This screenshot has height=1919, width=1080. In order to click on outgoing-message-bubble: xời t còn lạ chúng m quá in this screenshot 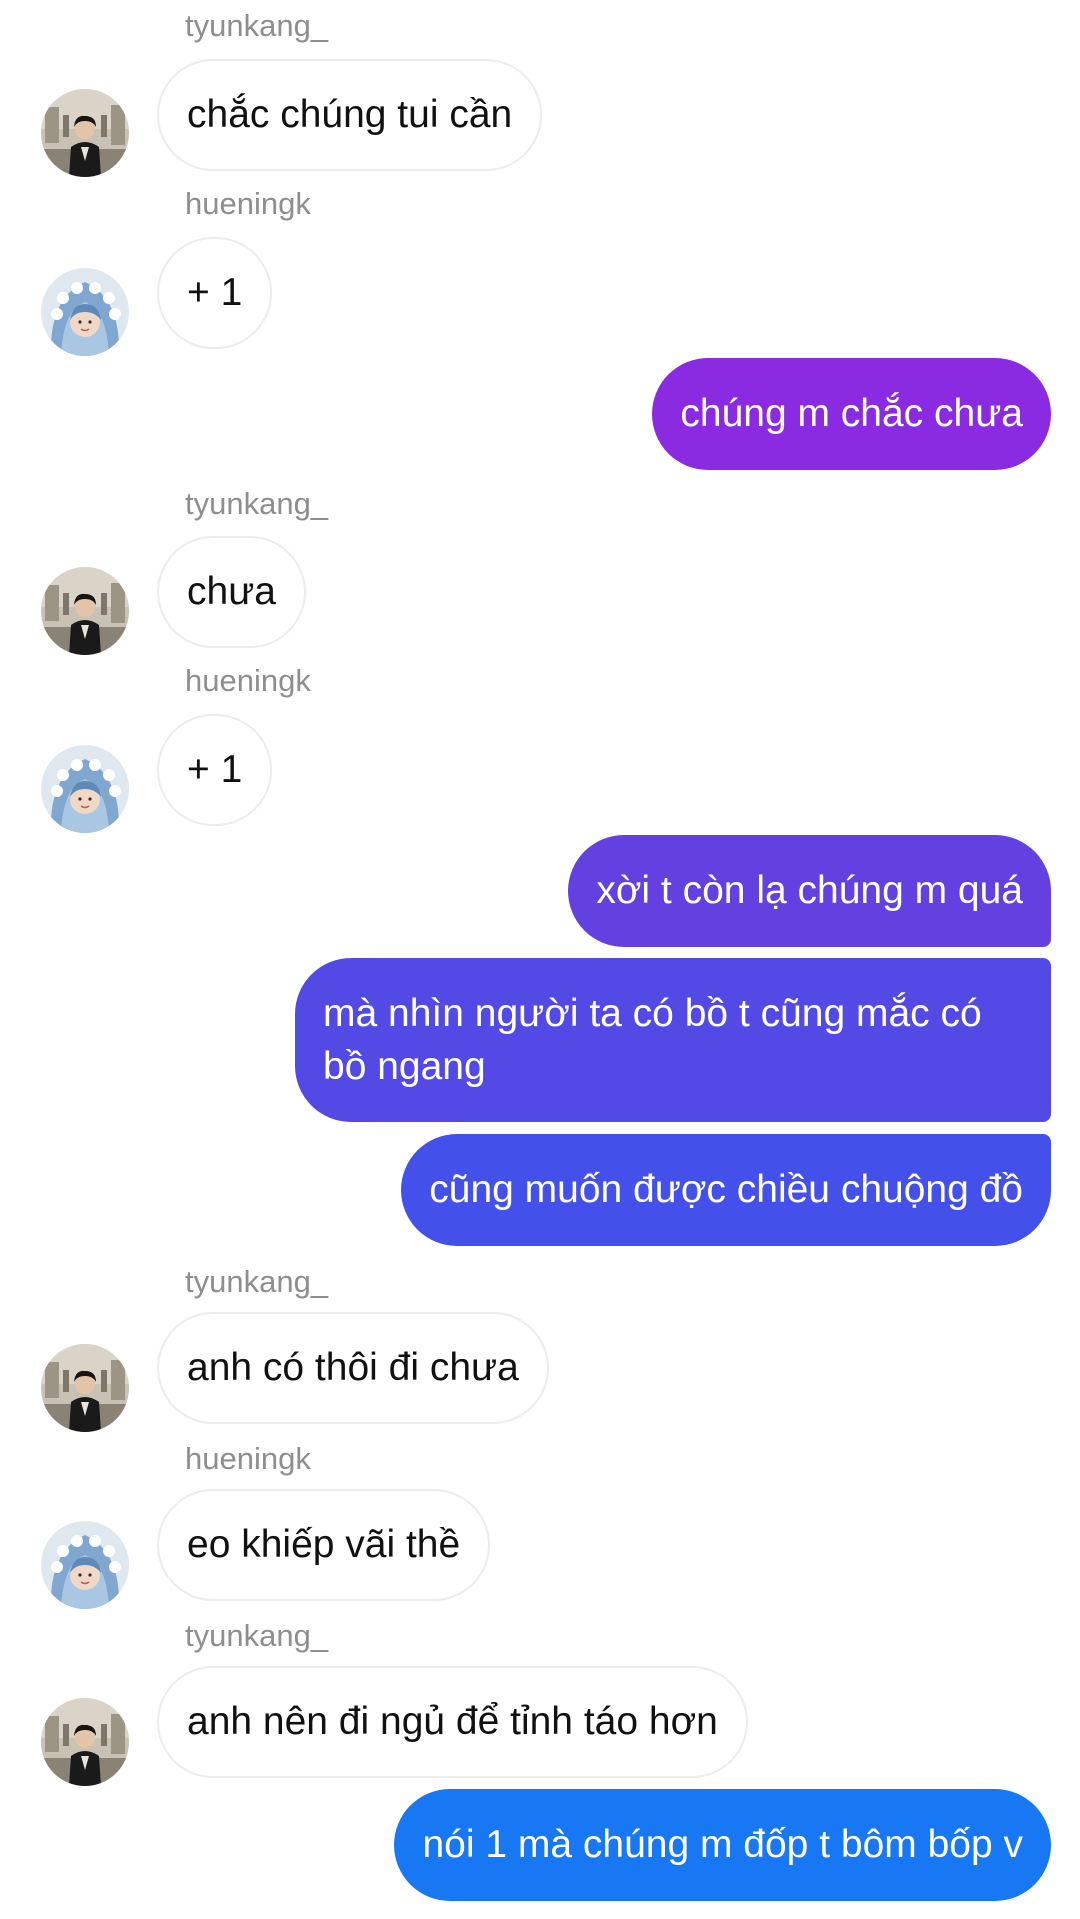, I will do `click(809, 891)`.